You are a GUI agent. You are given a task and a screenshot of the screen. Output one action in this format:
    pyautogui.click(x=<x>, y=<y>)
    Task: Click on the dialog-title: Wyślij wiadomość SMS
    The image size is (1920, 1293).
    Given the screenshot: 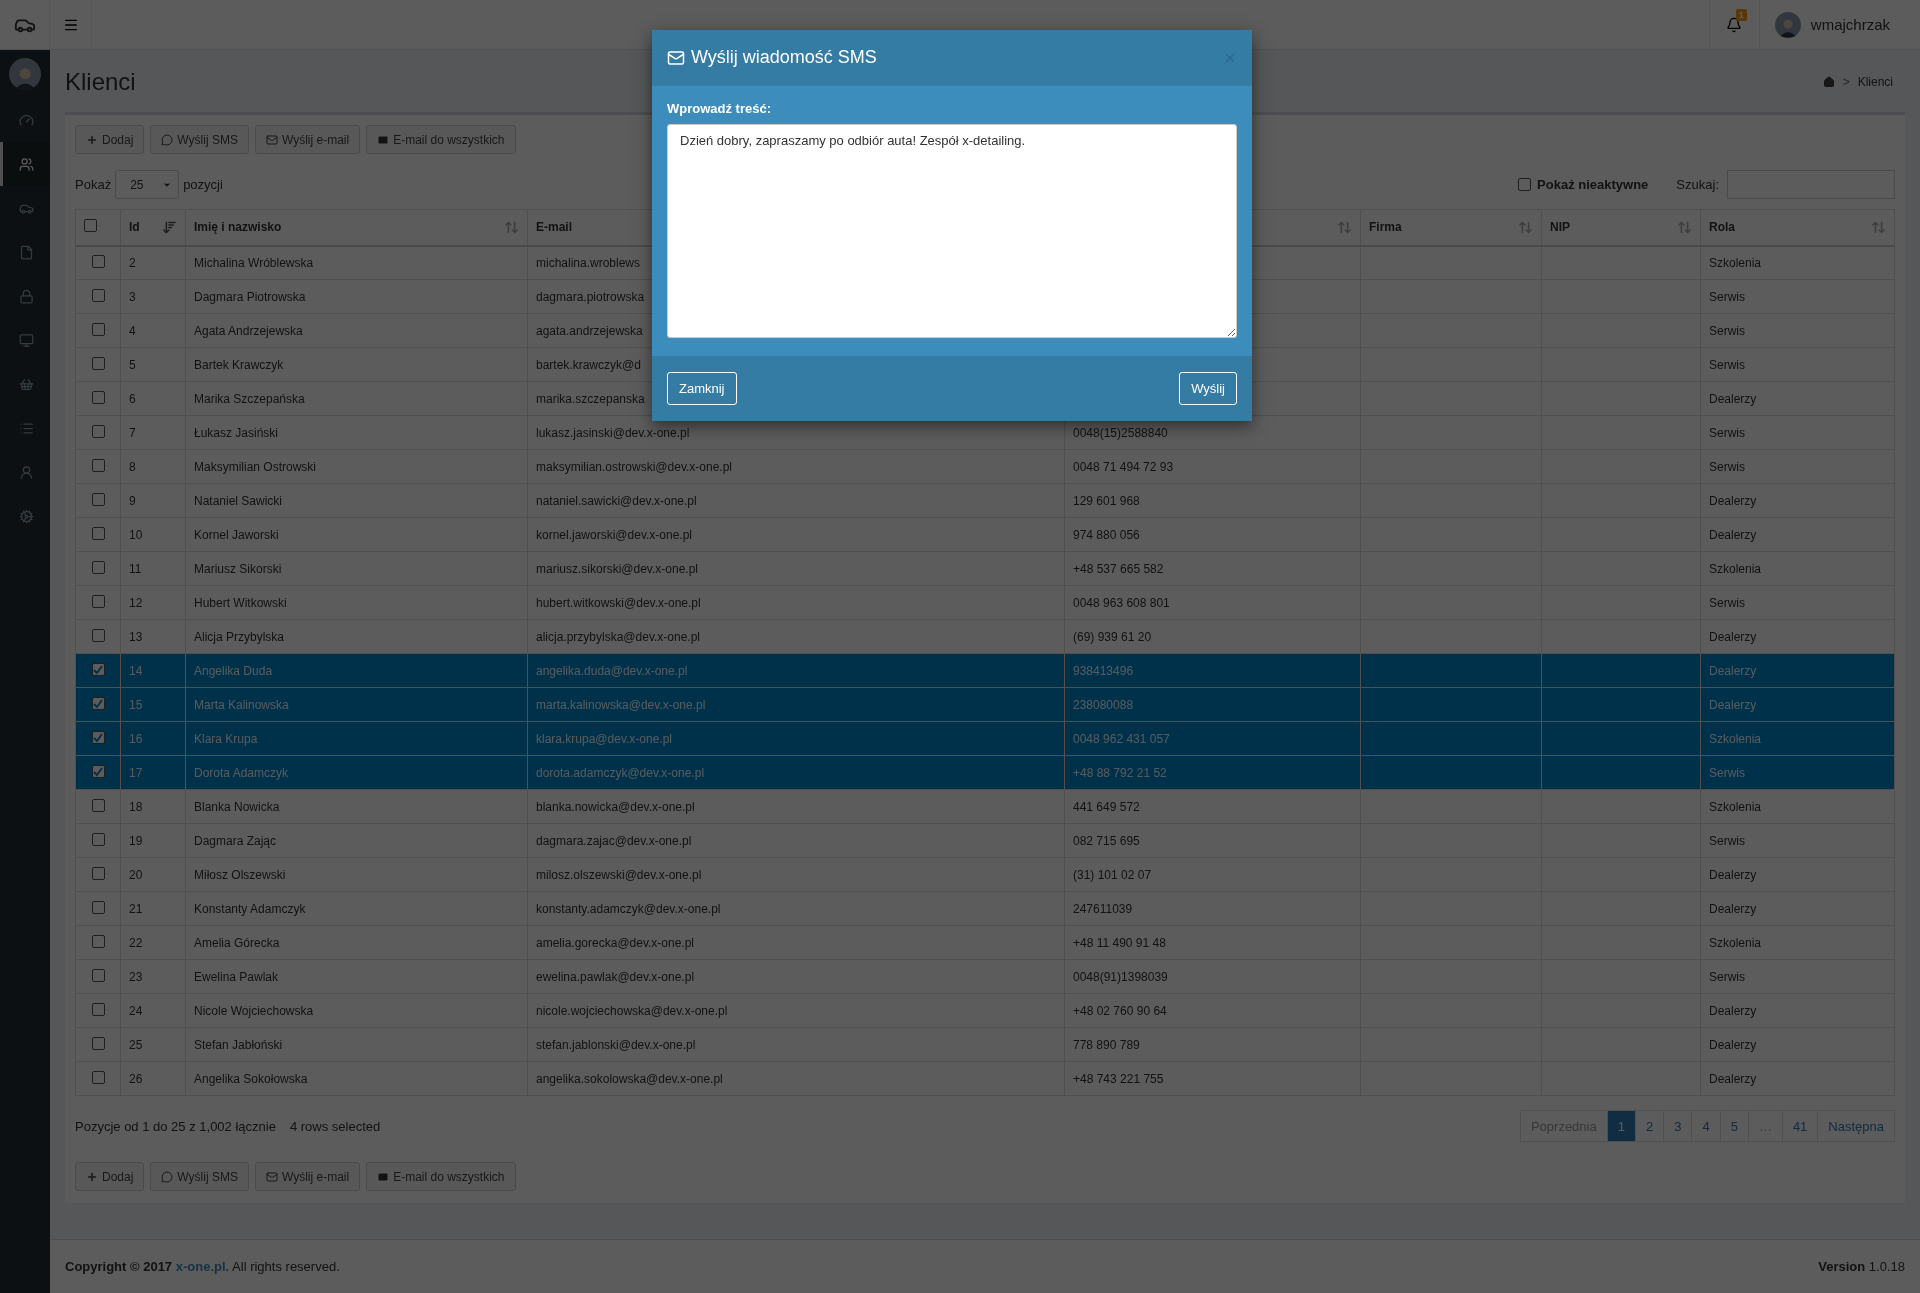 What is the action you would take?
    pyautogui.click(x=772, y=57)
    